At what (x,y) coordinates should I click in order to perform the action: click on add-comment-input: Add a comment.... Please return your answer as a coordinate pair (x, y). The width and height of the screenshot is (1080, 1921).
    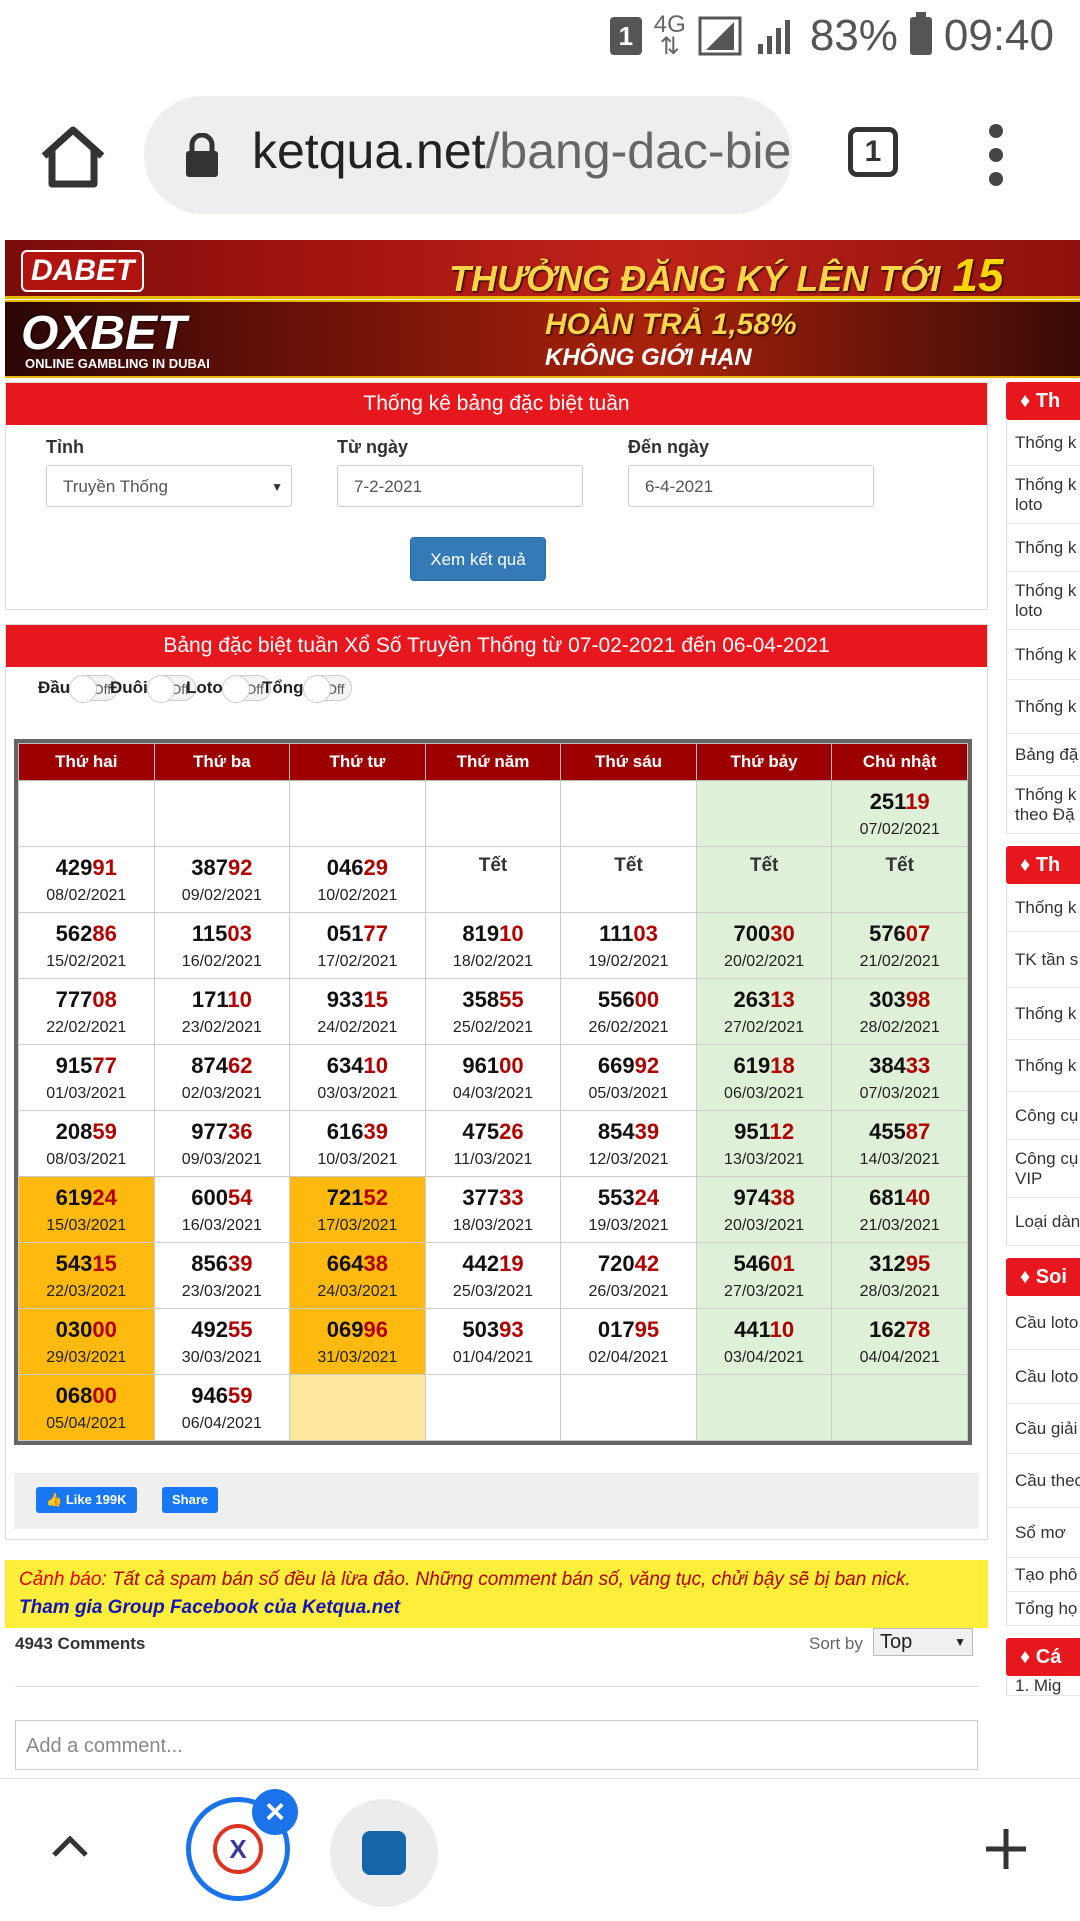
    Looking at the image, I should click on (496, 1745).